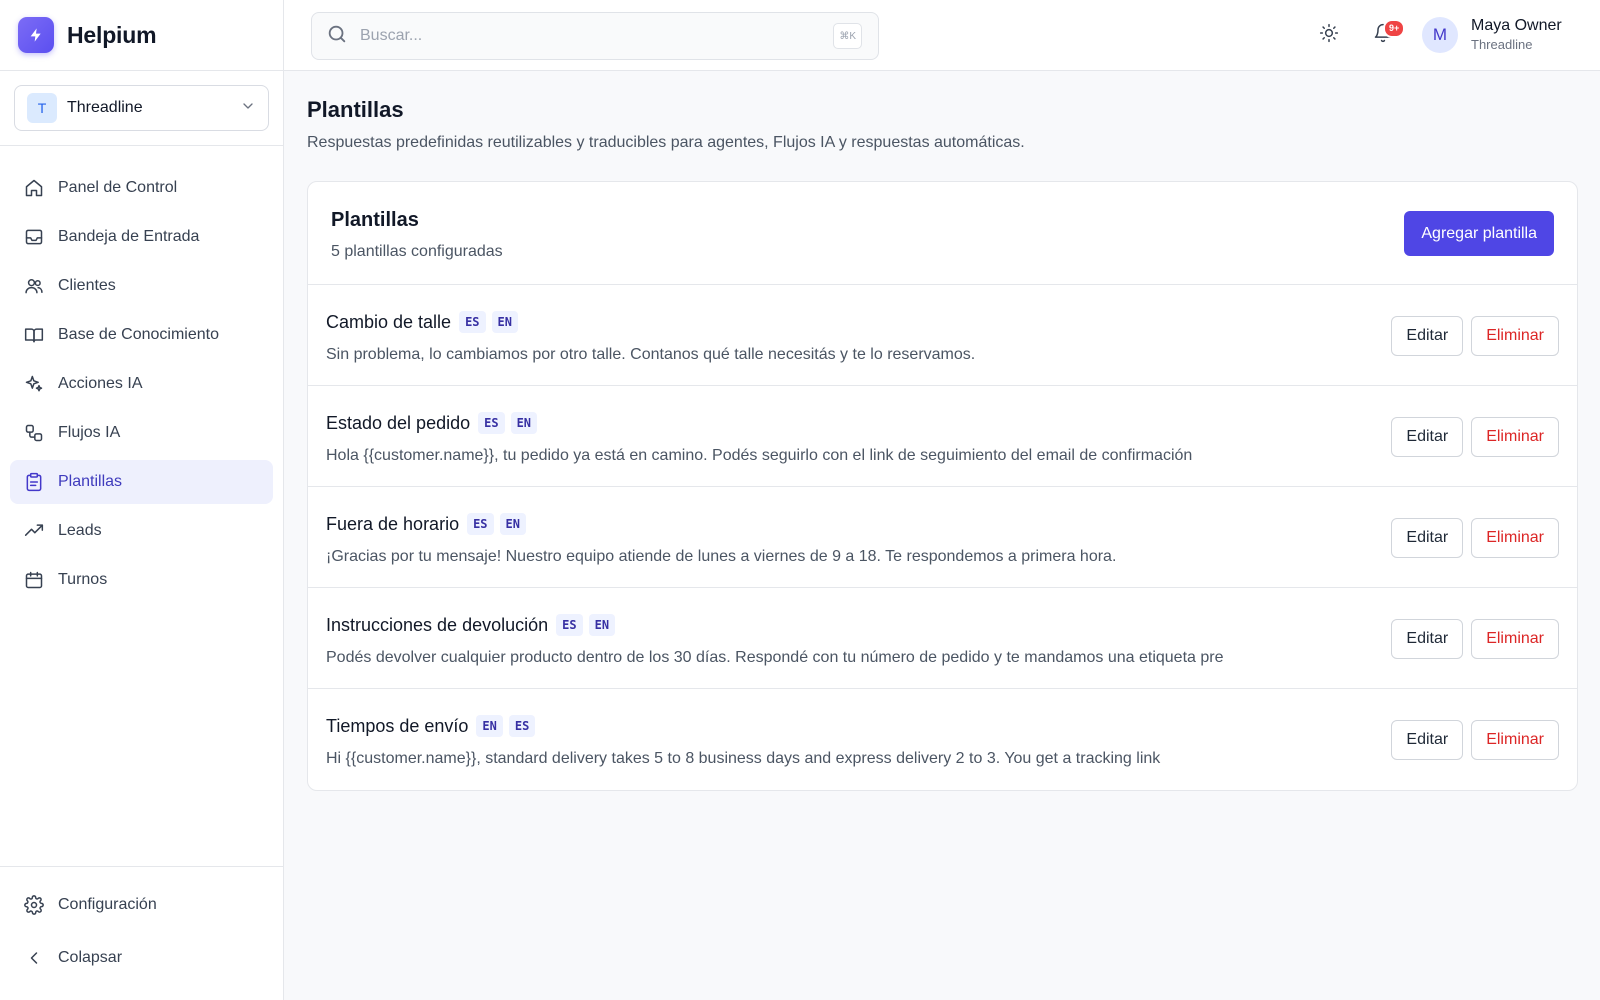  What do you see at coordinates (397, 725) in the screenshot?
I see `template-title: Tiempos de envío` at bounding box center [397, 725].